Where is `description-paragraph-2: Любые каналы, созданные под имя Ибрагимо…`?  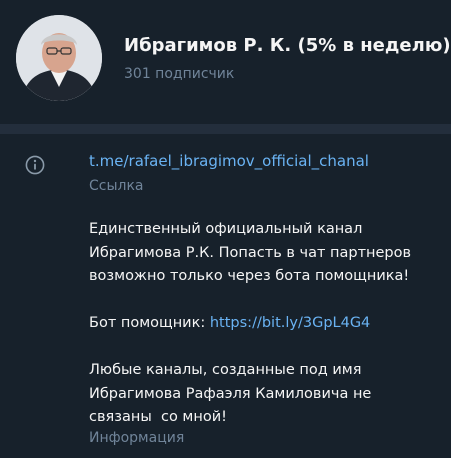 description-paragraph-2: Любые каналы, созданные под имя Ибрагимо… is located at coordinates (230, 393).